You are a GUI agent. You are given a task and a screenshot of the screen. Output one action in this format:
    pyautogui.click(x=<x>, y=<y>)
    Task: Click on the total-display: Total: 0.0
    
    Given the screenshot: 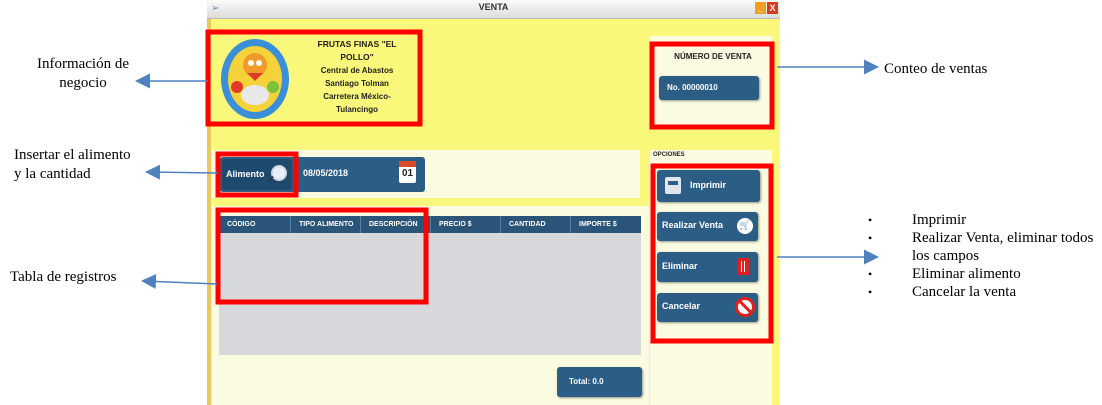 What is the action you would take?
    pyautogui.click(x=599, y=382)
    